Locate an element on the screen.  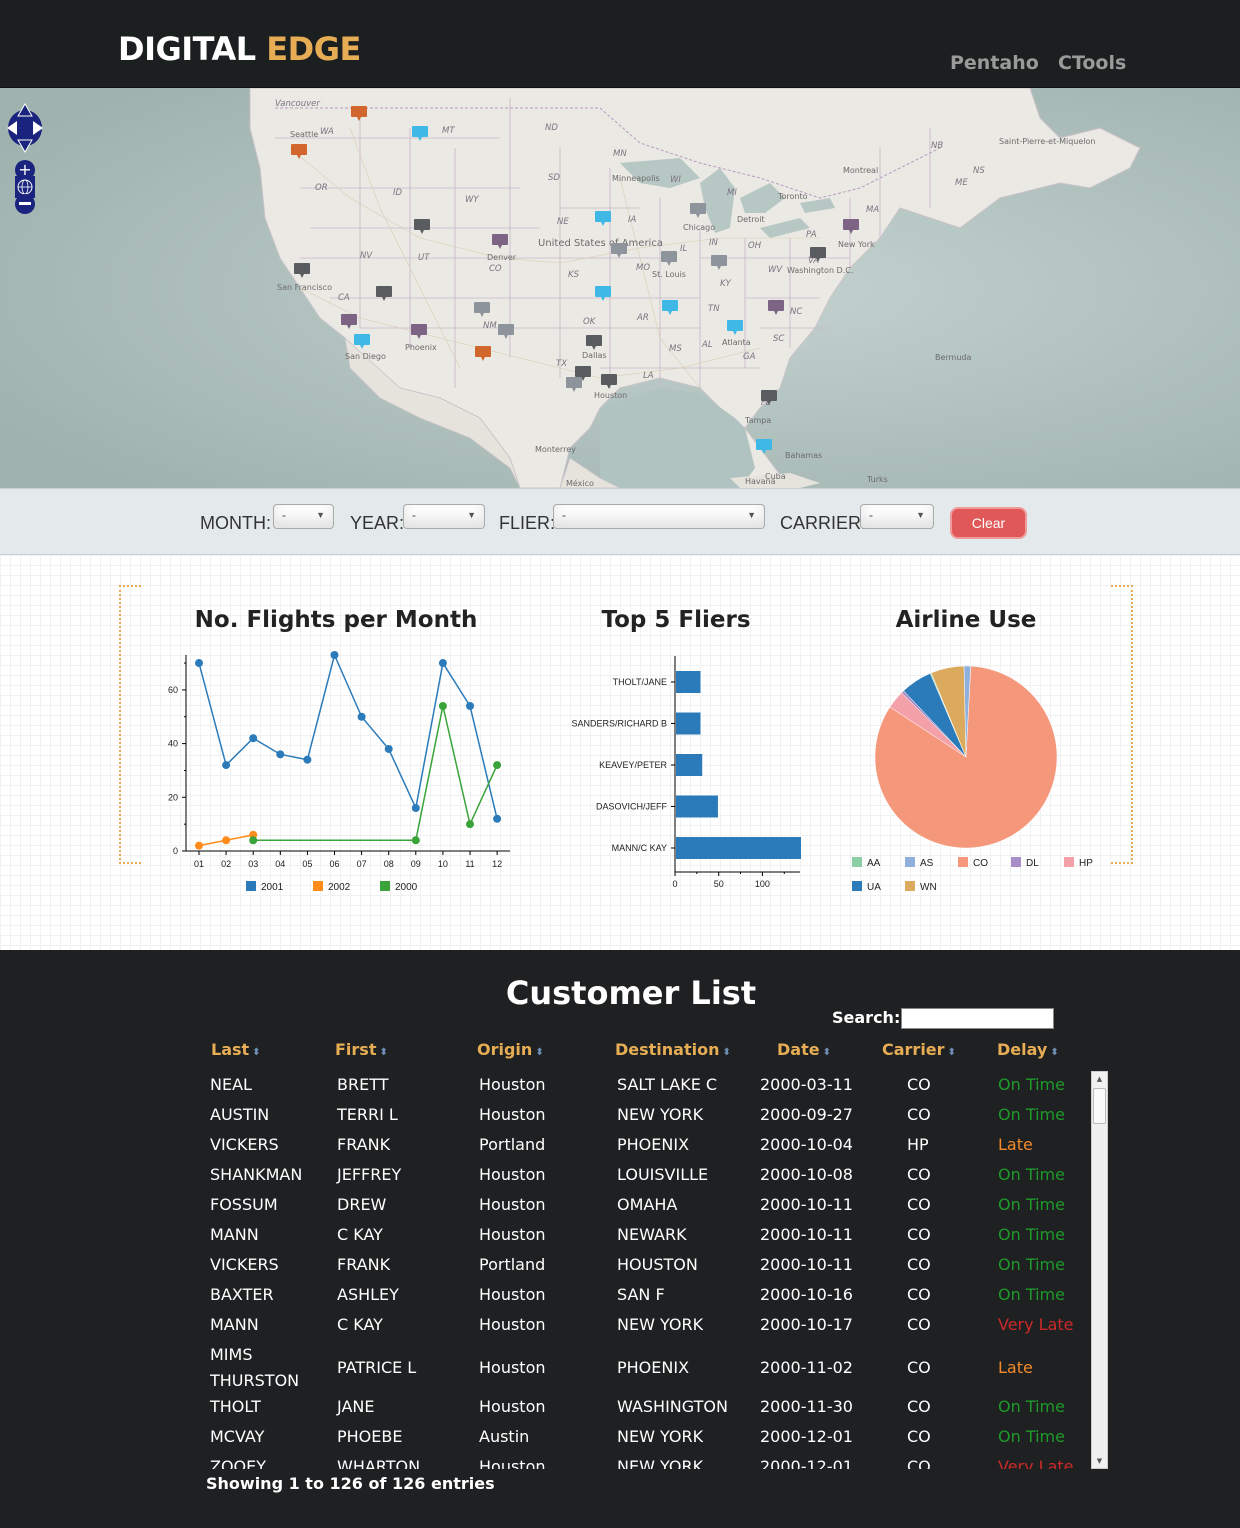
svg-text: Toronto is located at coordinates (792, 196).